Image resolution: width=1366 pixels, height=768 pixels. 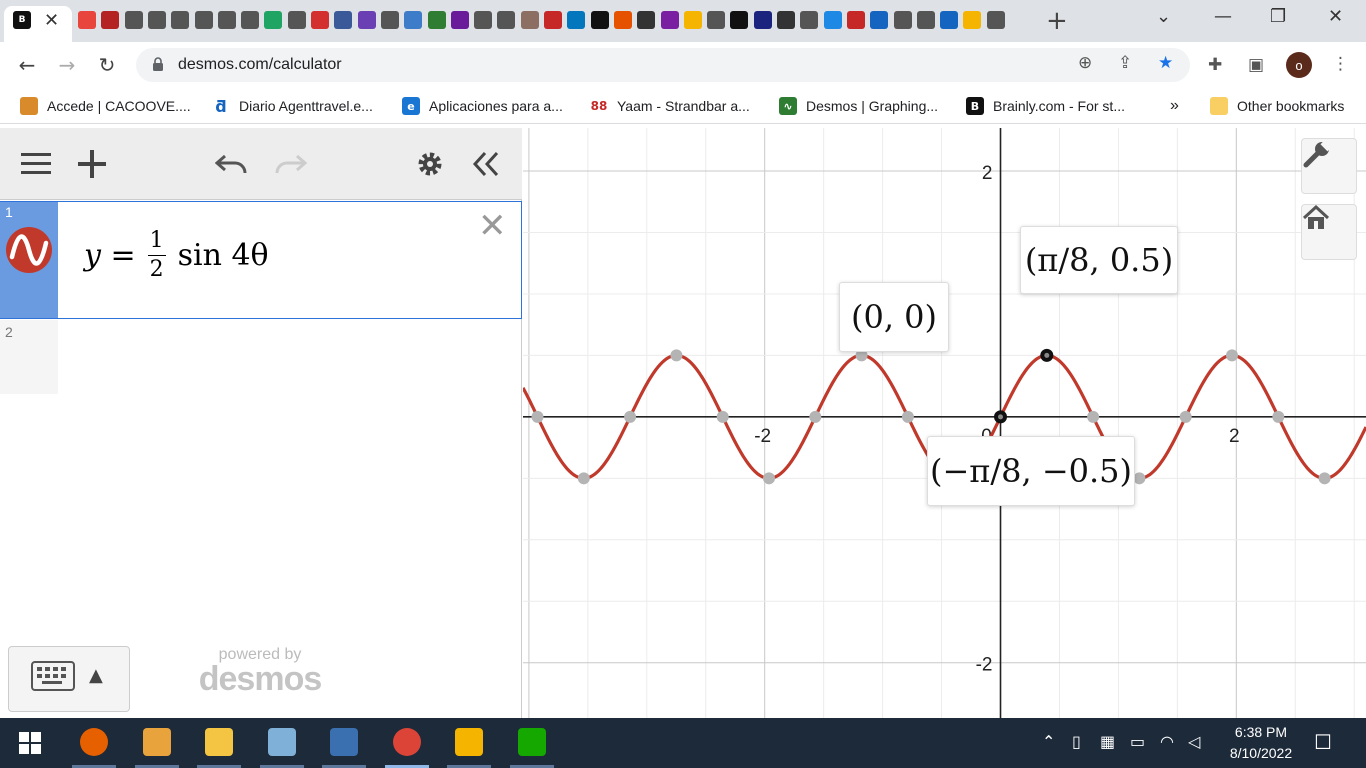 I want to click on library-icon, so click(x=469, y=742).